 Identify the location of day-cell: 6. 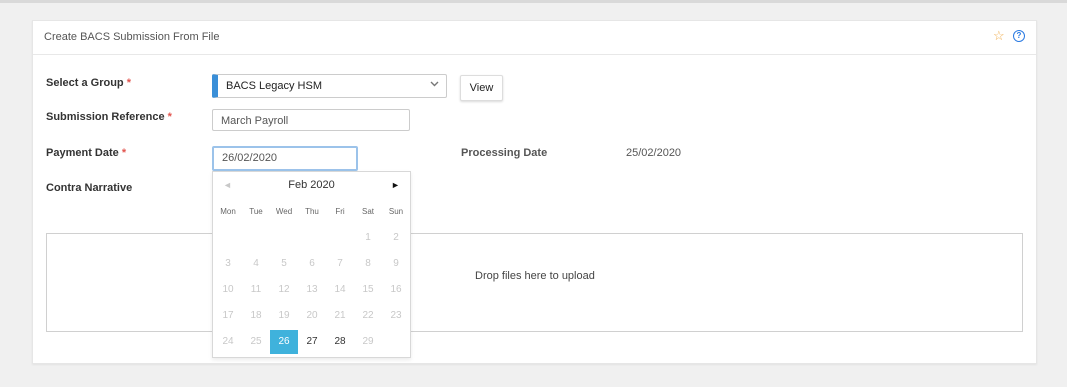
(312, 263).